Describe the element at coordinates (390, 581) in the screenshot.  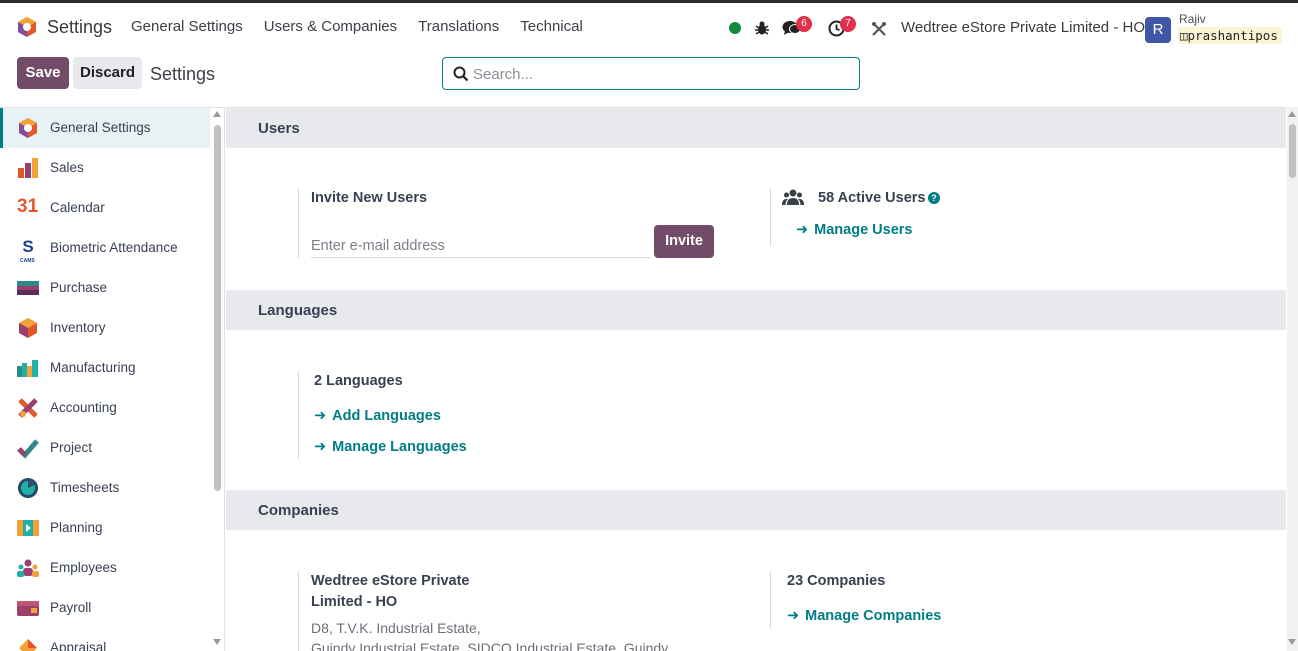
I see `company-name-line1: Wedtree eStore Private` at that location.